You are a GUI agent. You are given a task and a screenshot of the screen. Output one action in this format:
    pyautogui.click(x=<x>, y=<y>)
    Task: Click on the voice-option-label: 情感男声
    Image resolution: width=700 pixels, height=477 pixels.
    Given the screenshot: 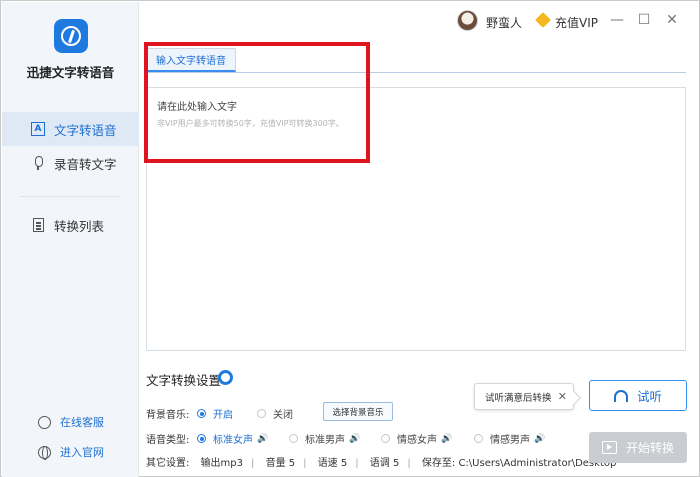 What is the action you would take?
    pyautogui.click(x=510, y=440)
    